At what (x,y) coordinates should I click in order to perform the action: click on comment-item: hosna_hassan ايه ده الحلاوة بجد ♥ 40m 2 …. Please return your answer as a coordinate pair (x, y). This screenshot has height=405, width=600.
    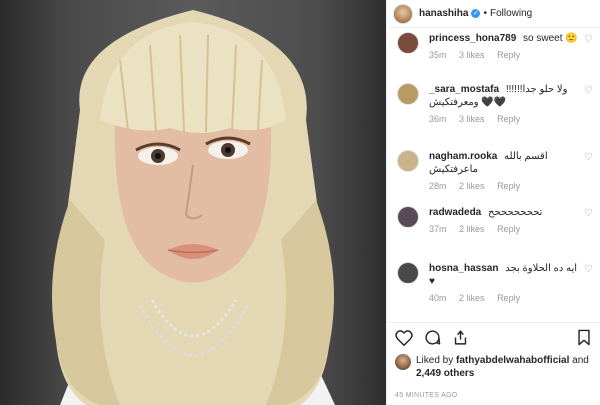
    Looking at the image, I should click on (493, 282).